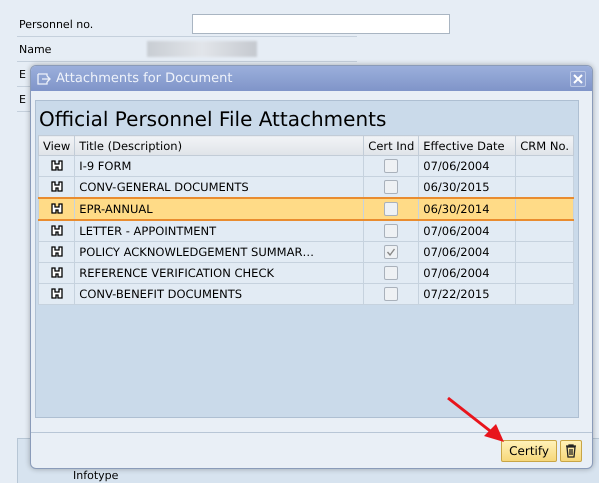 This screenshot has height=483, width=599. I want to click on table-cell: 07/22/2015, so click(467, 294).